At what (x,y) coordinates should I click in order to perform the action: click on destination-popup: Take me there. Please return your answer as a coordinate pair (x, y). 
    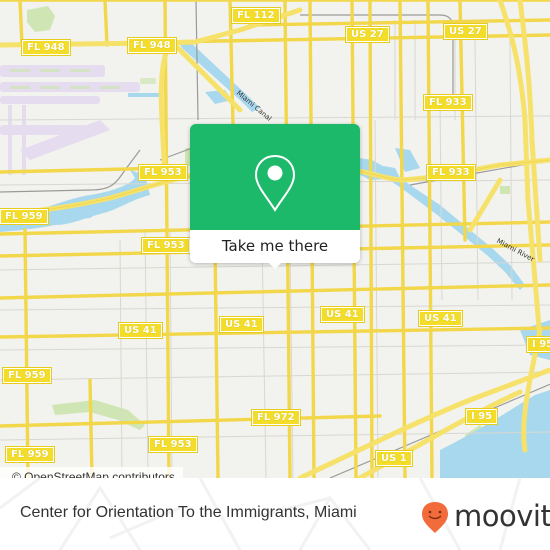
    Looking at the image, I should click on (275, 196).